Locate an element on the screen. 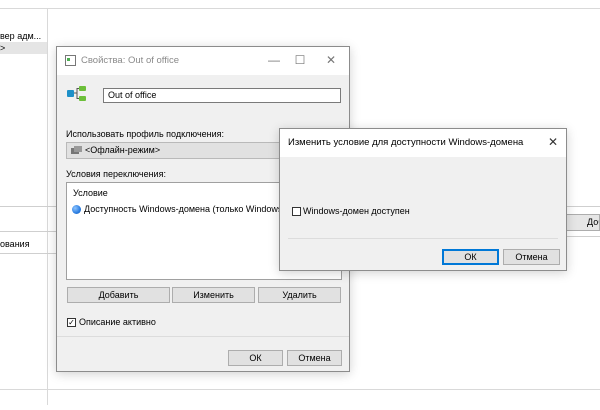 This screenshot has width=600, height=410. offline-profile-icon is located at coordinates (76, 150).